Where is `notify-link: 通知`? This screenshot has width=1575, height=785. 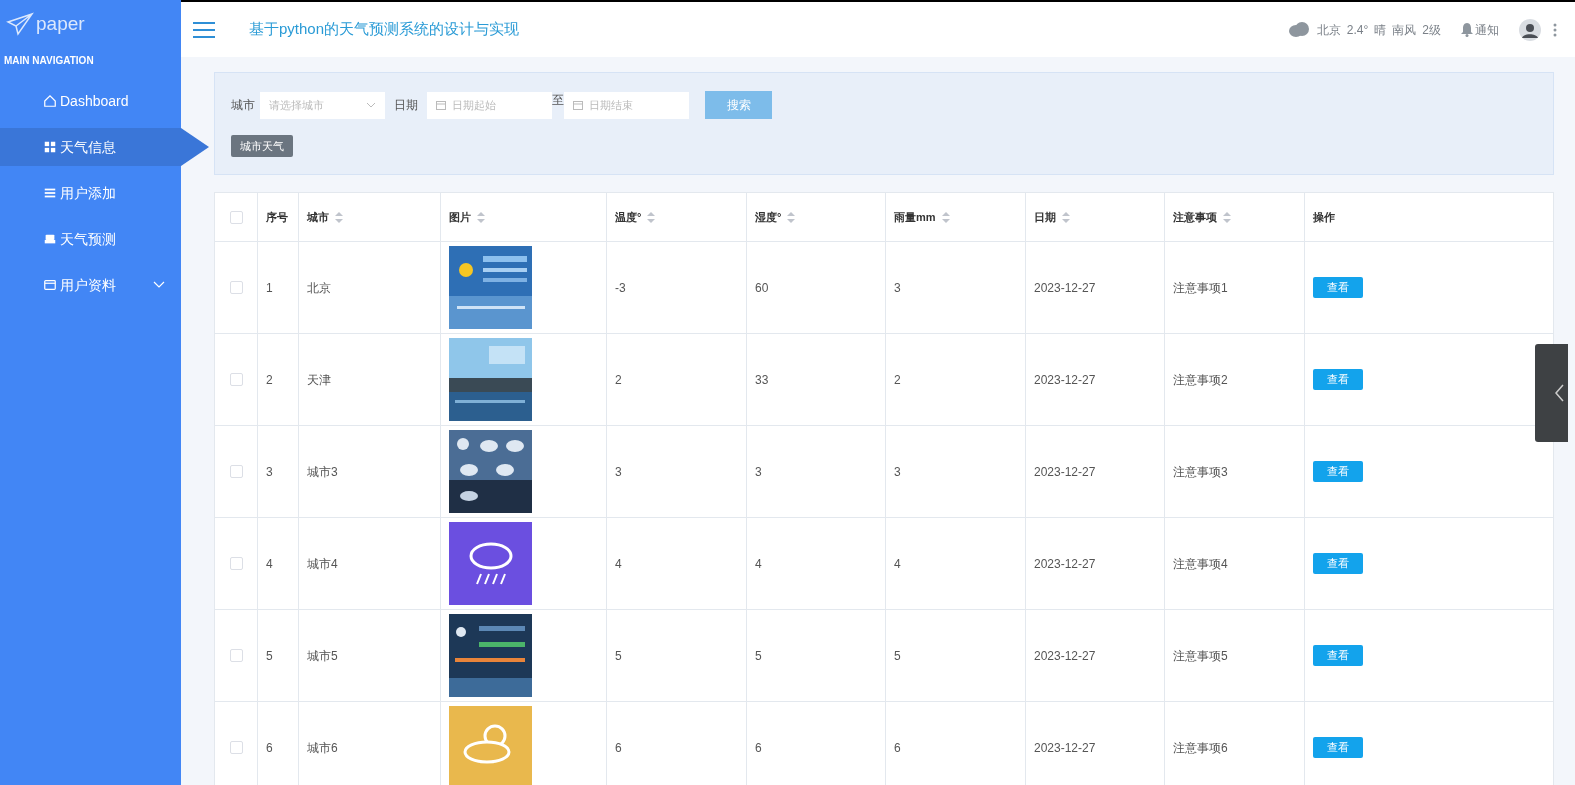
notify-link: 通知 is located at coordinates (1487, 29).